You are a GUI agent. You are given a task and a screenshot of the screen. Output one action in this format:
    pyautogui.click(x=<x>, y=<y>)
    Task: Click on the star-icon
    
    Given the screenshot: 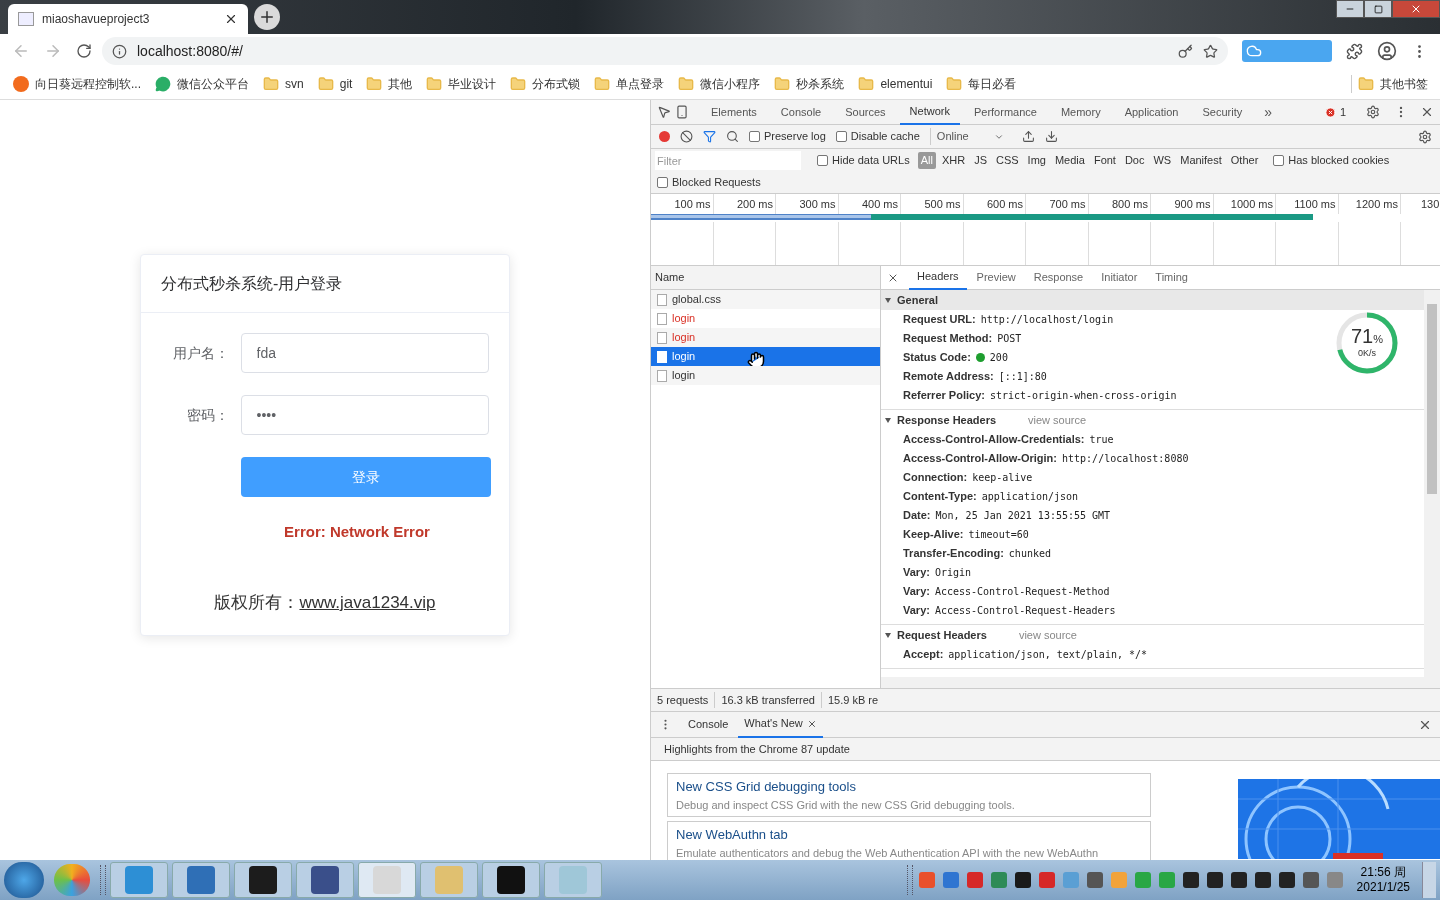 What is the action you would take?
    pyautogui.click(x=1210, y=51)
    